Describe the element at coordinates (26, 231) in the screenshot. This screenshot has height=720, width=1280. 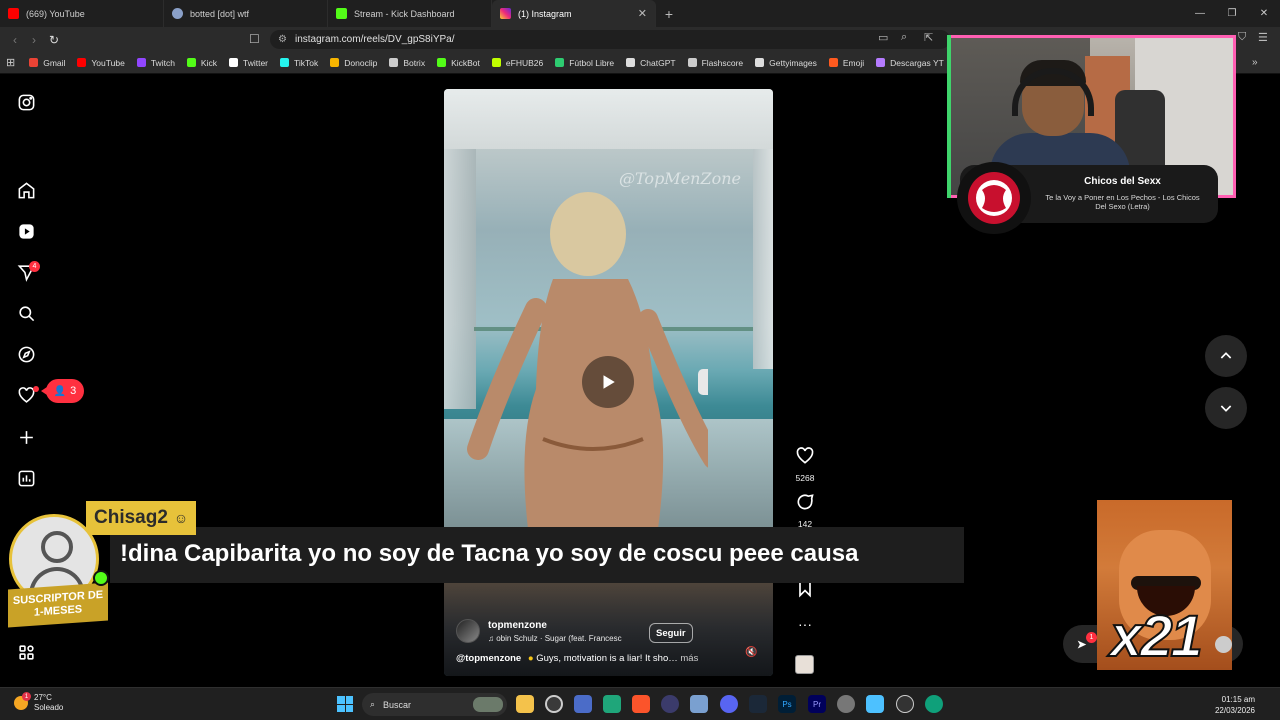
I see `reels-icon` at that location.